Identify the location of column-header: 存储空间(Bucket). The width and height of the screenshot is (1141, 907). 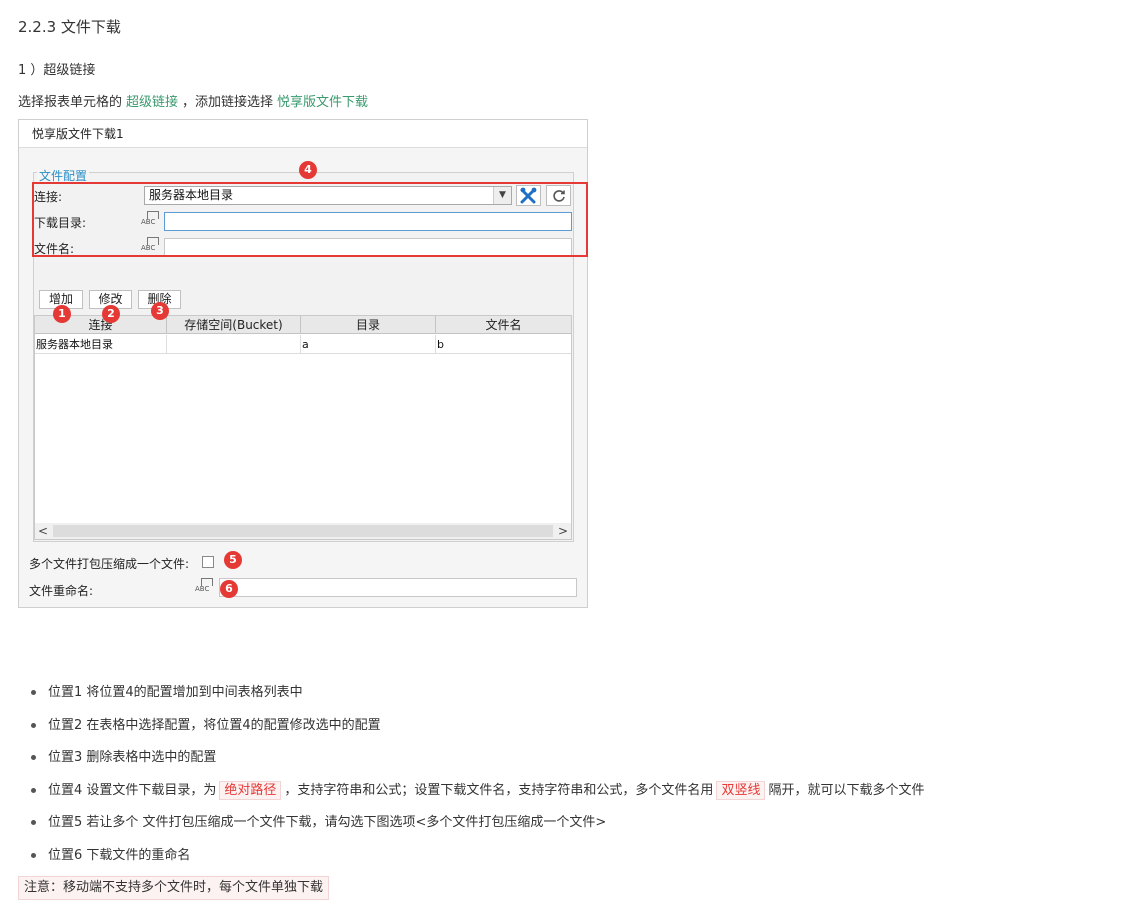
(234, 325).